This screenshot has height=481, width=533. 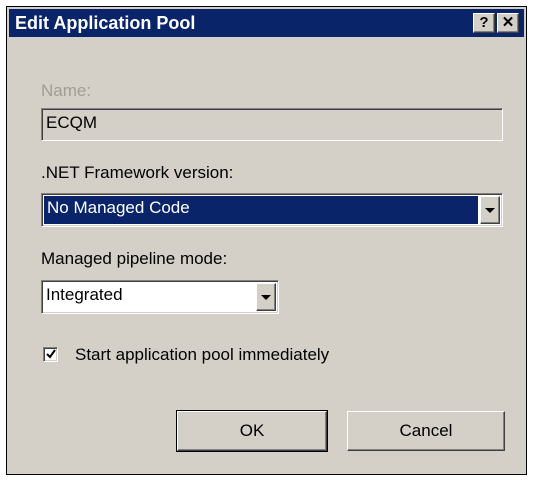 I want to click on framework-version-label: .NET Framework version:, so click(x=137, y=172).